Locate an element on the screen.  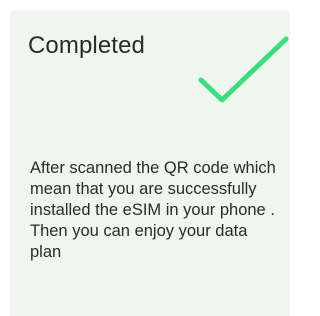
checkmark-icon is located at coordinates (245, 71).